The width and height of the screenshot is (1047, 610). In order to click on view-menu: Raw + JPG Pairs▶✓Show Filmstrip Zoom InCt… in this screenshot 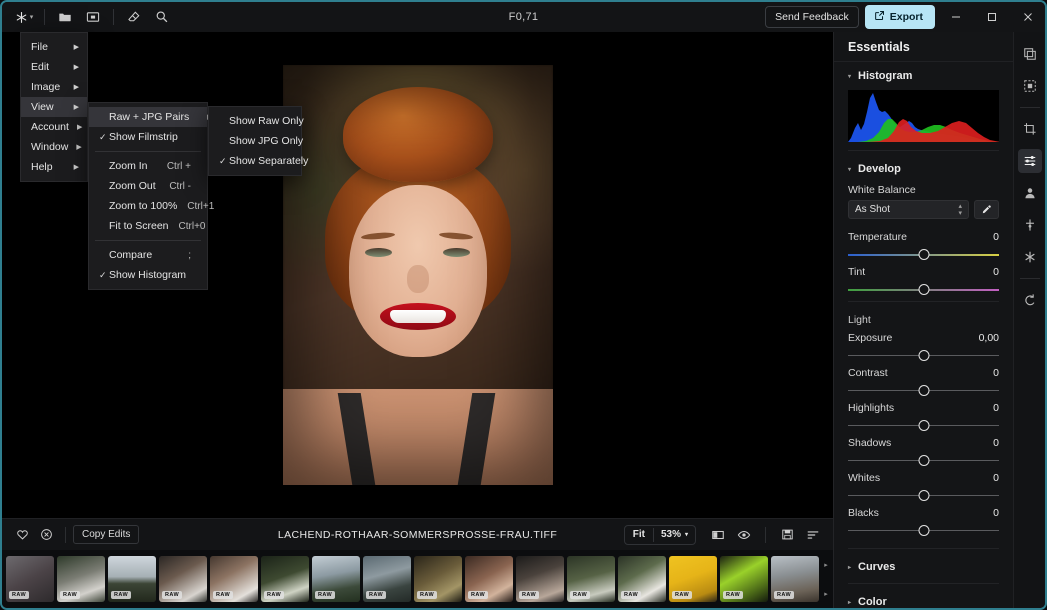, I will do `click(151, 196)`.